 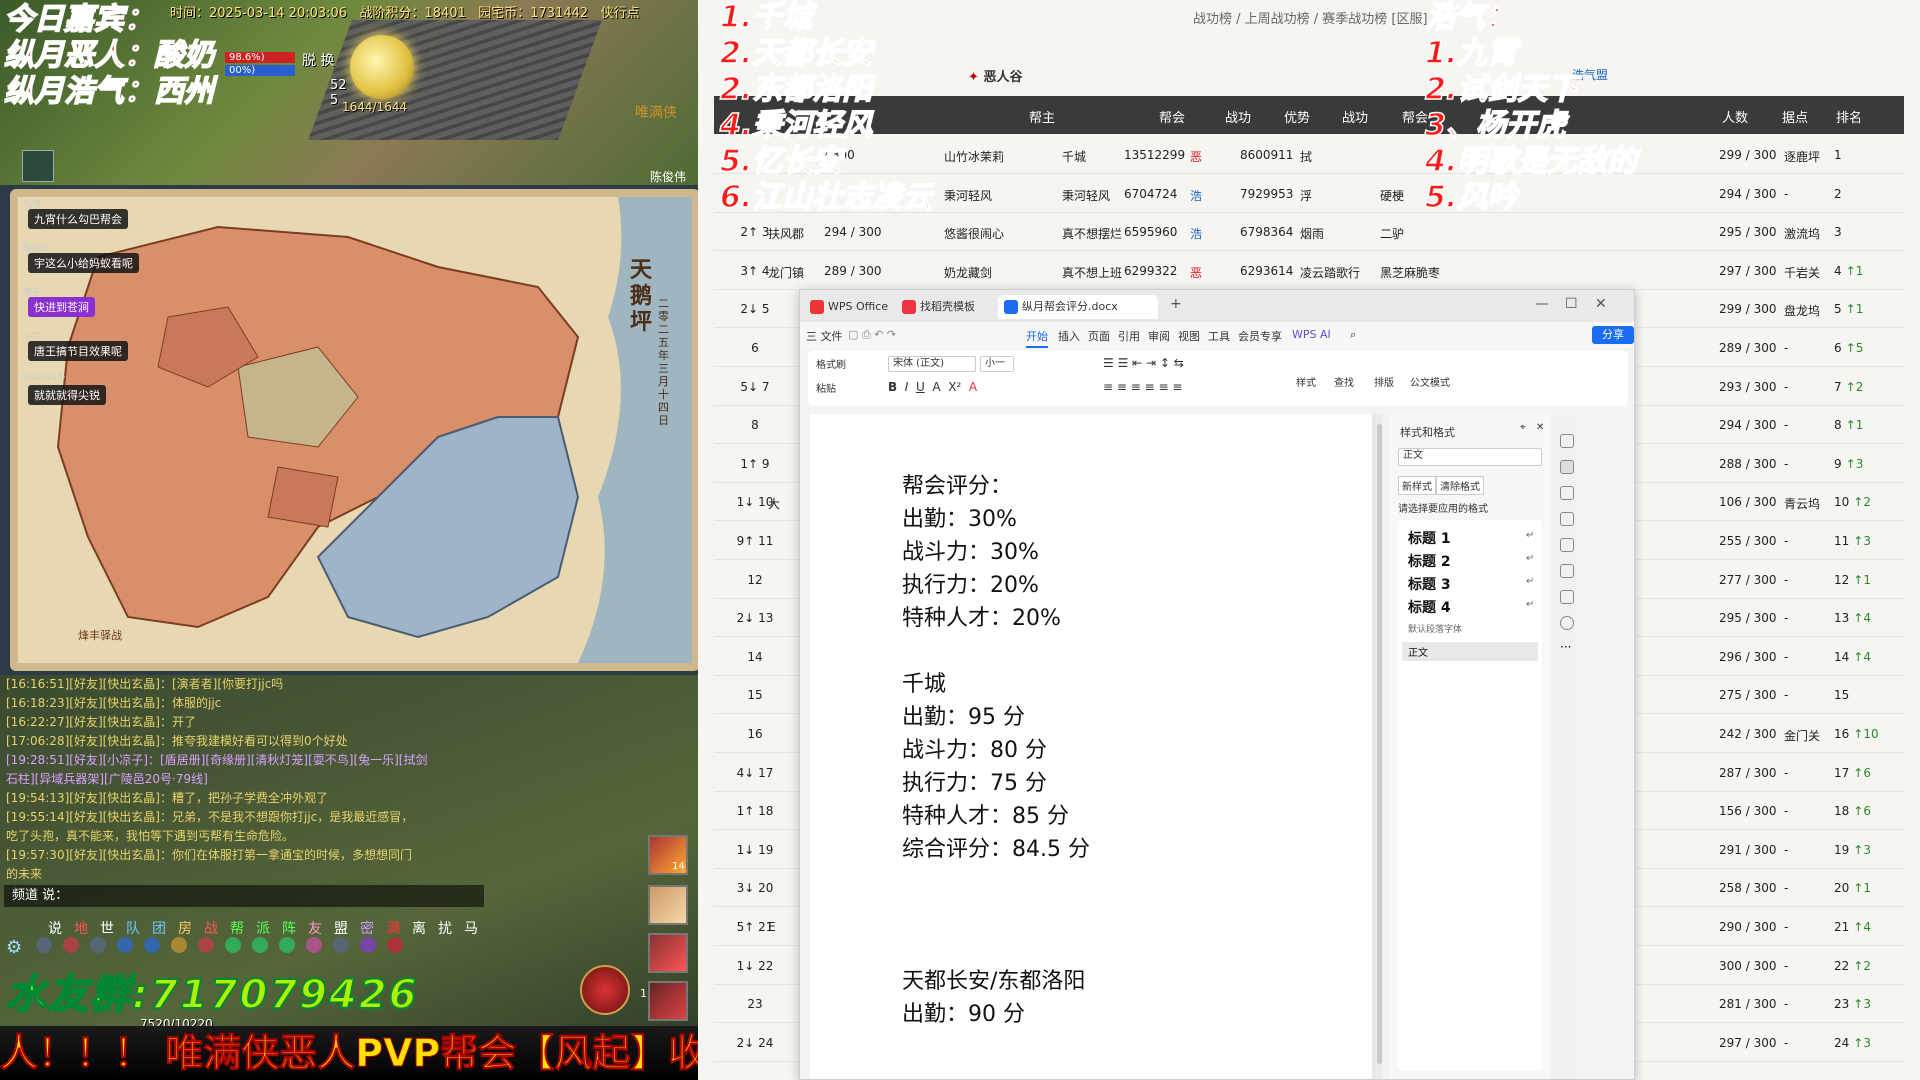 I want to click on channel-tab: 扰, so click(x=445, y=929).